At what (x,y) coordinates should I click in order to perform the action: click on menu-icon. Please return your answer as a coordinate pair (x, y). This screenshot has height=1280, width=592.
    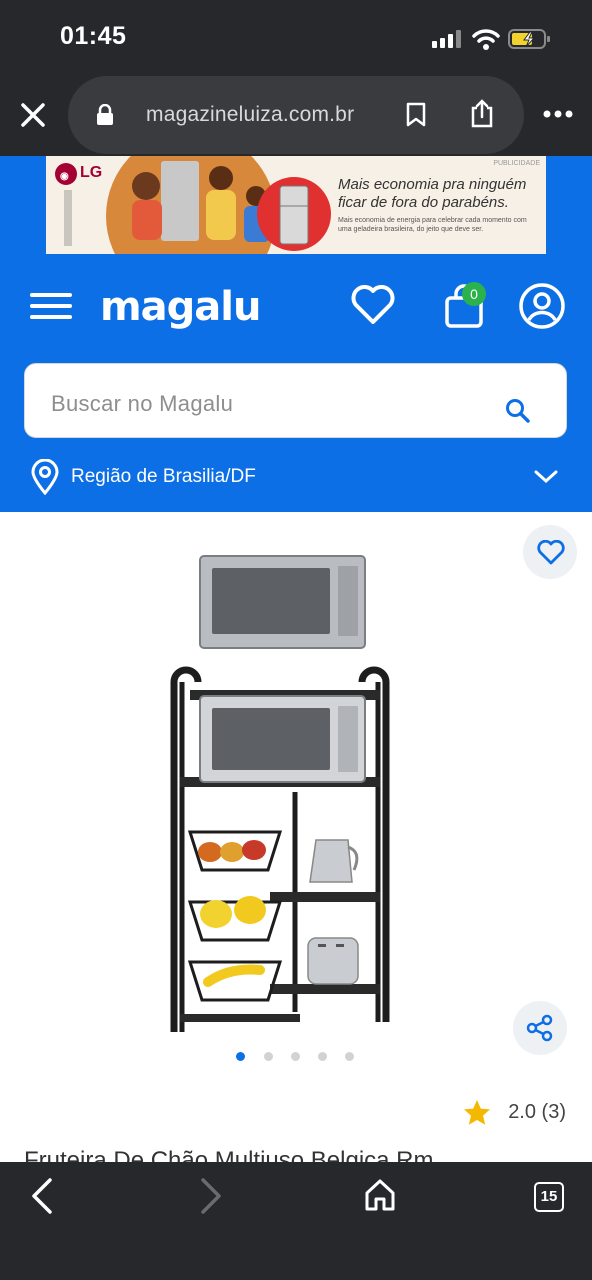
    Looking at the image, I should click on (51, 306).